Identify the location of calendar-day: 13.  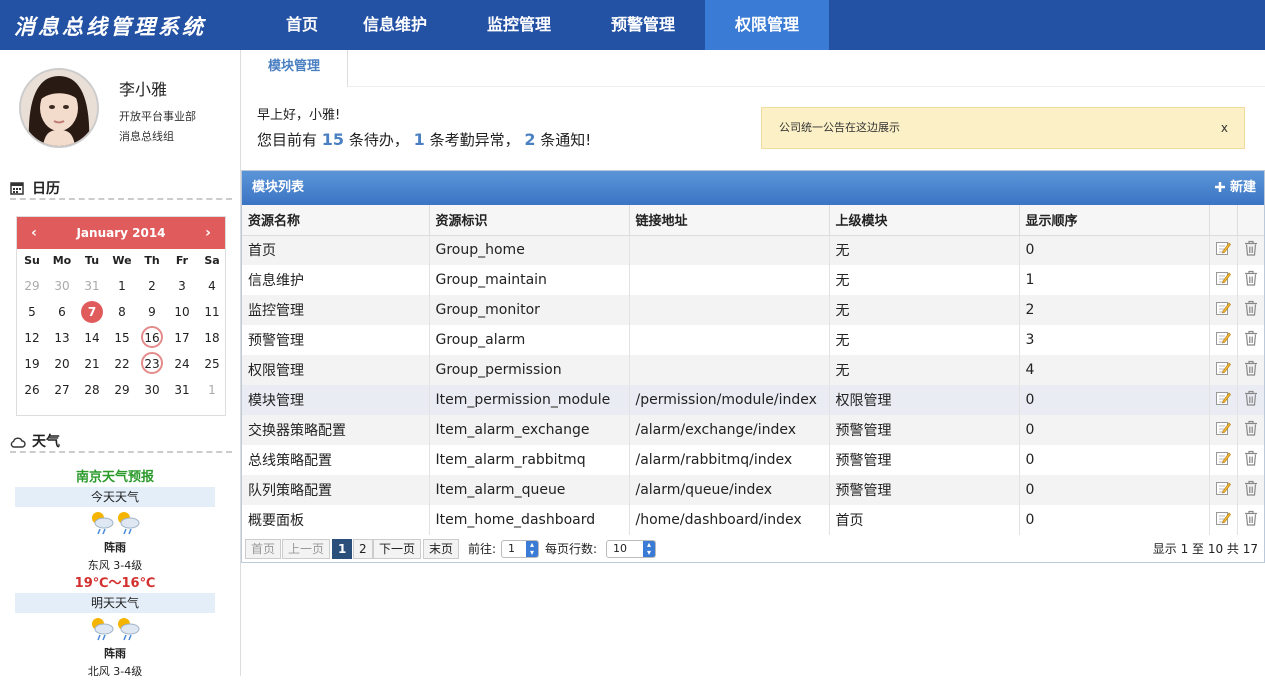
(62, 338).